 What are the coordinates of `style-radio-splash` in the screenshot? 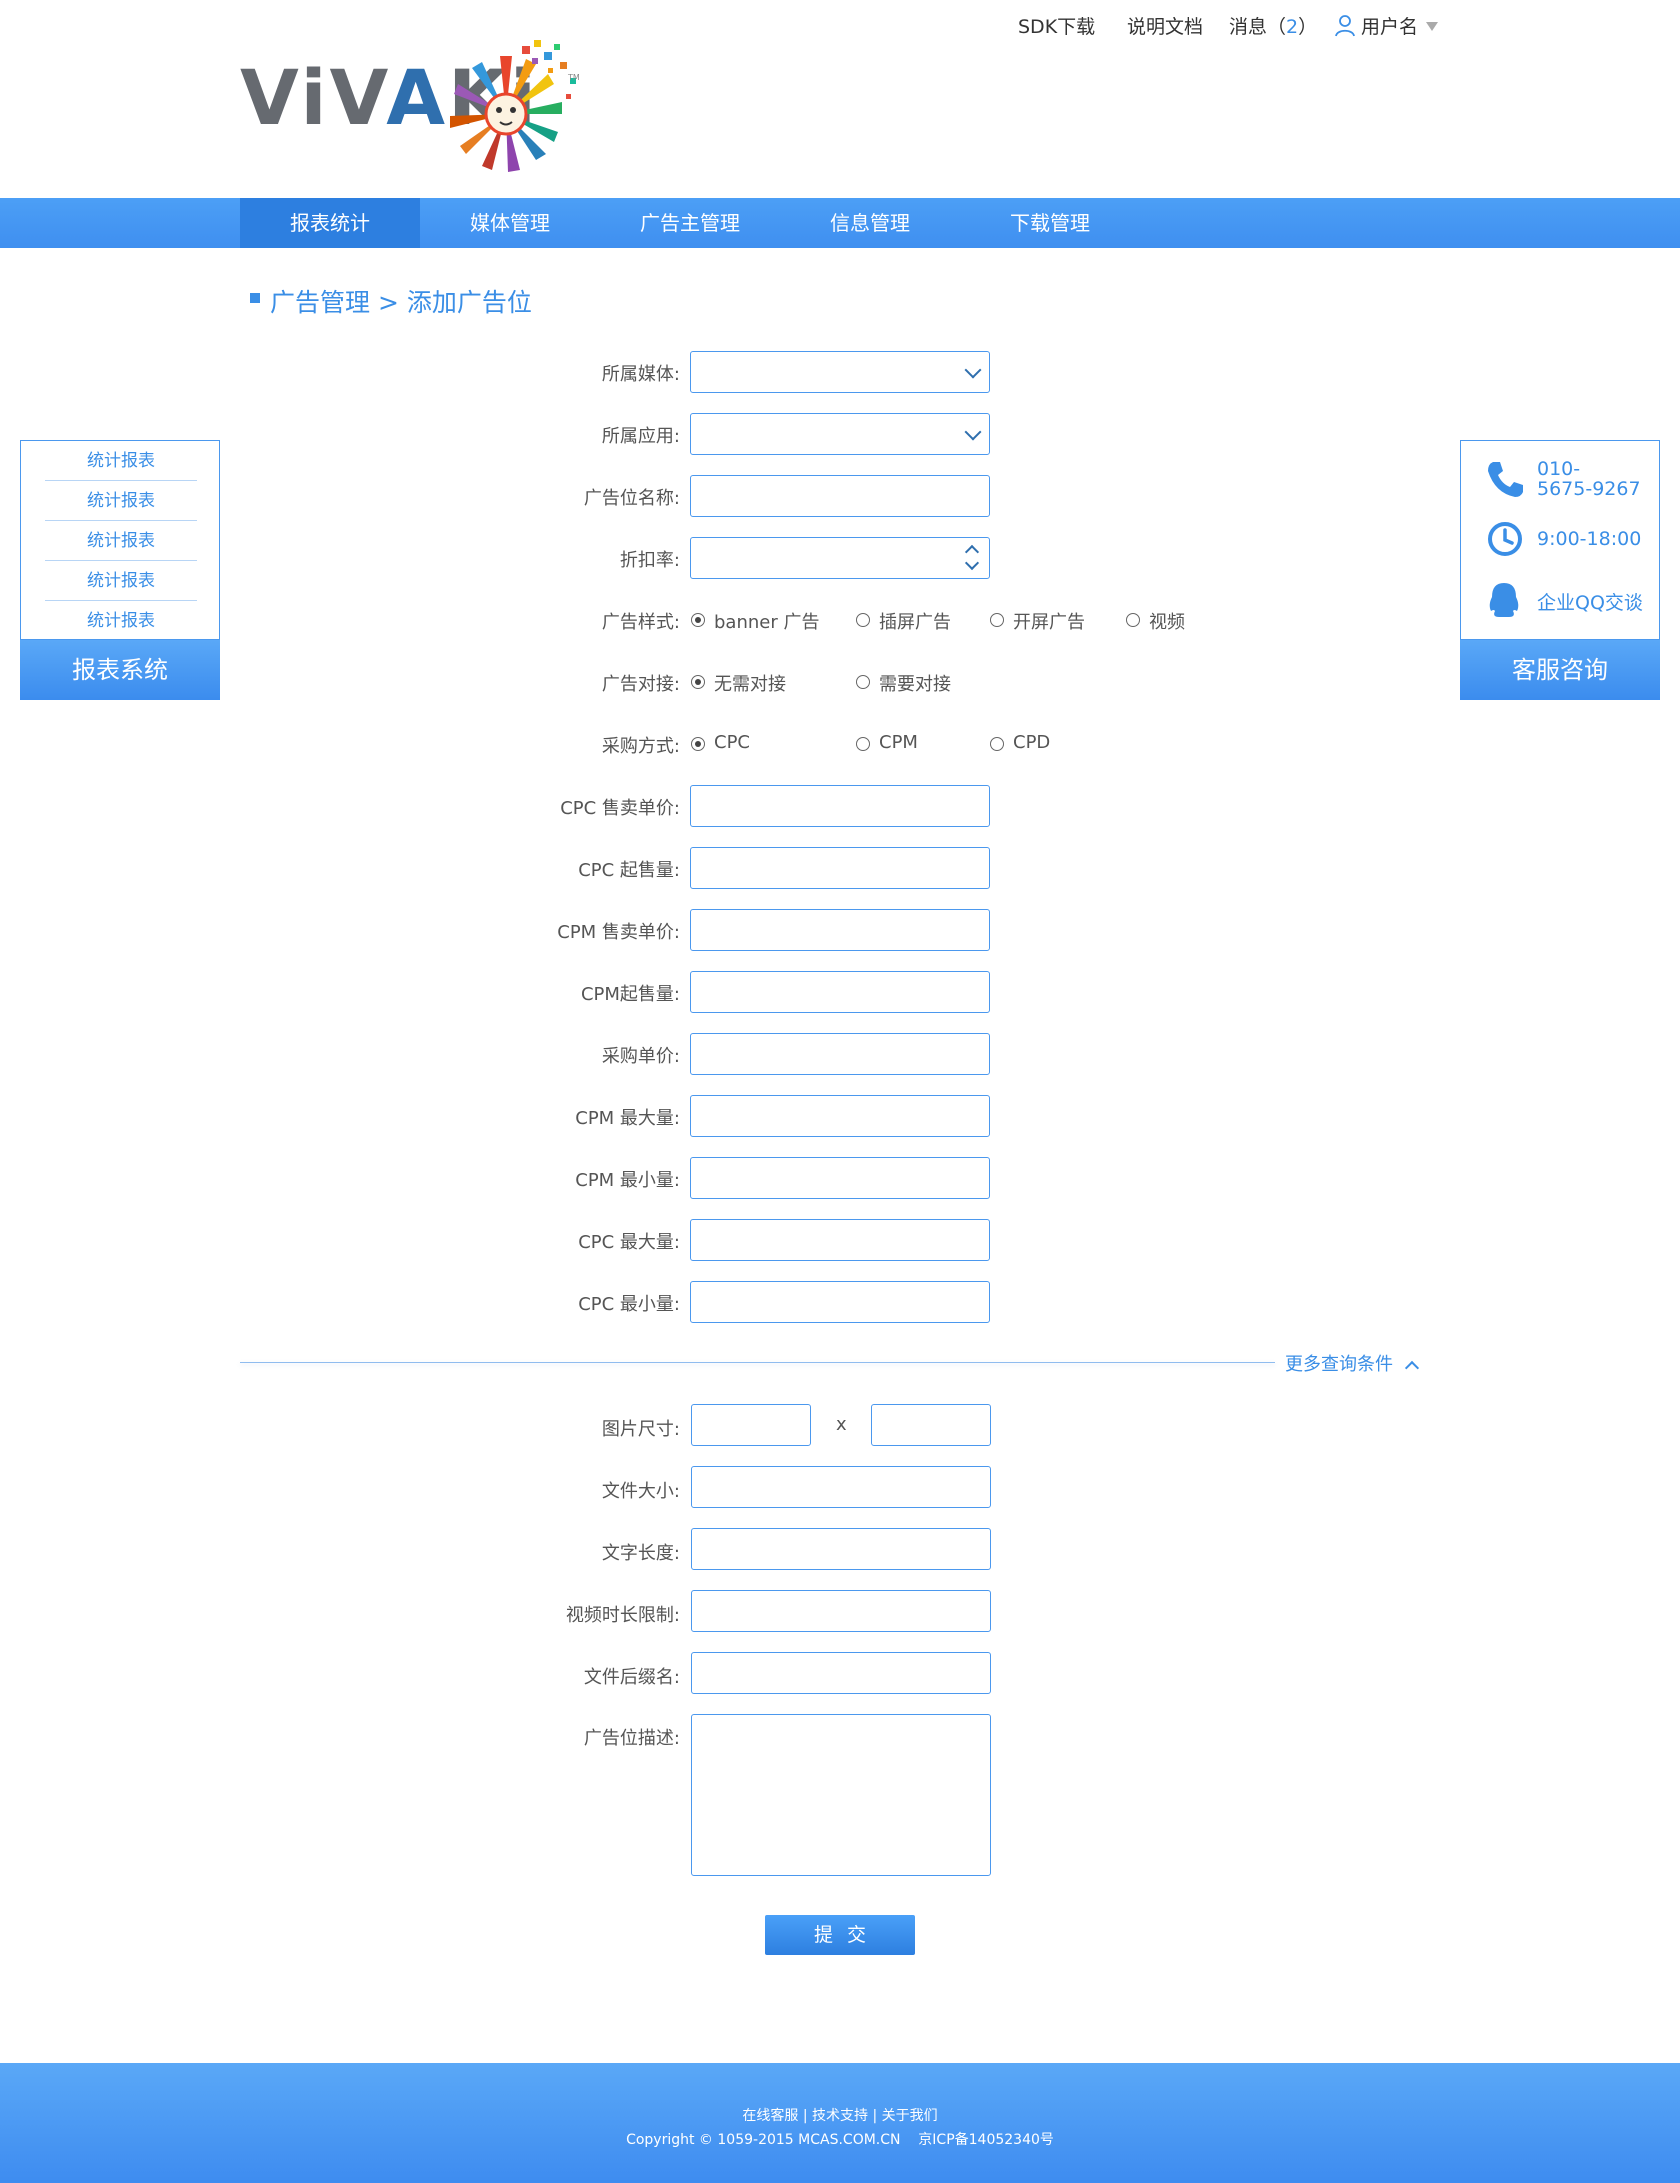 It's located at (997, 620).